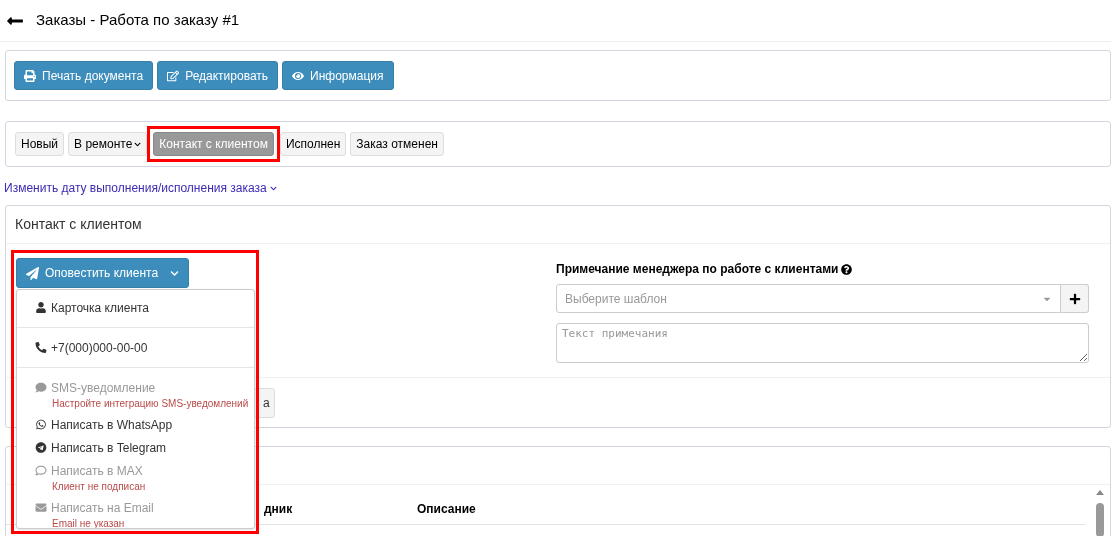 The image size is (1111, 536). Describe the element at coordinates (150, 404) in the screenshot. I see `menu-item-hint: Настройте интеграцию SMS-уведомлений` at that location.